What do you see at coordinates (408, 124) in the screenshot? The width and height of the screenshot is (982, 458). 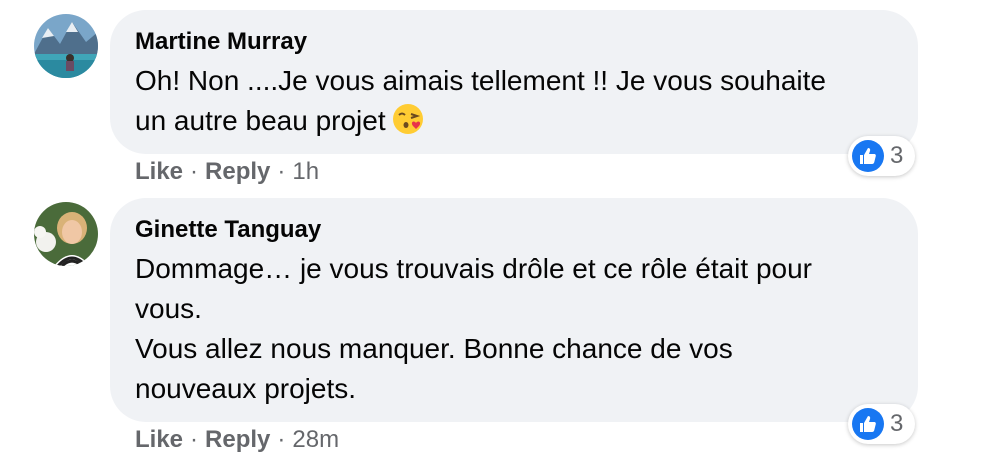 I see `face-blowing-a-kiss-icon` at bounding box center [408, 124].